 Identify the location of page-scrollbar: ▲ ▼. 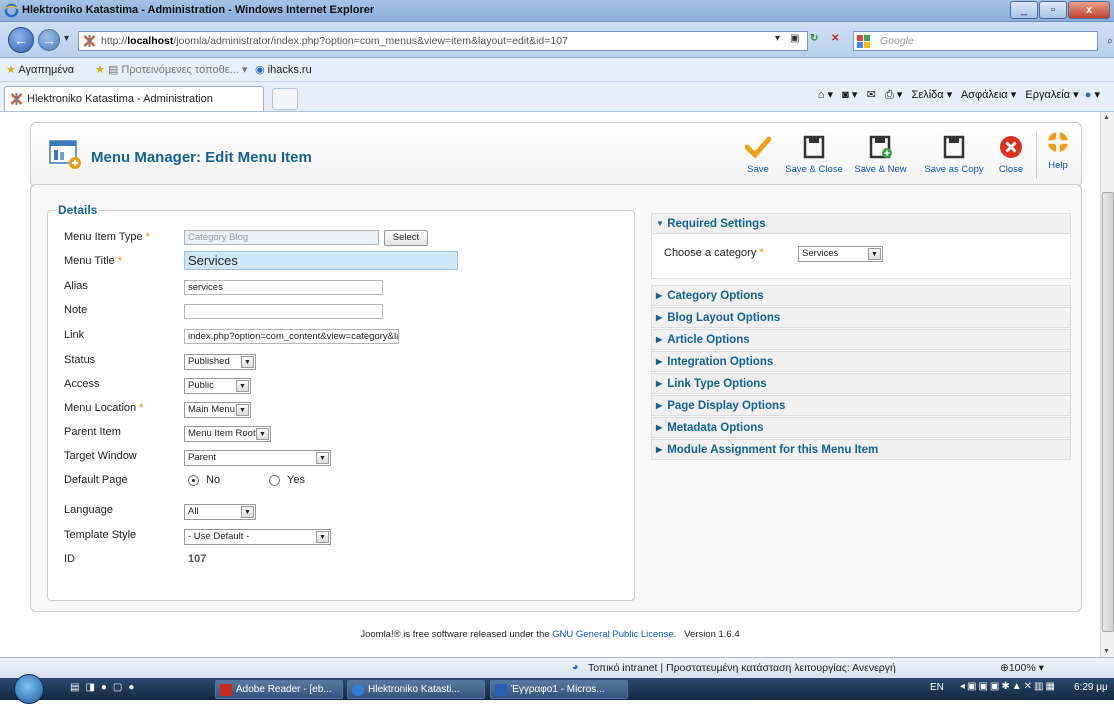
(1107, 384).